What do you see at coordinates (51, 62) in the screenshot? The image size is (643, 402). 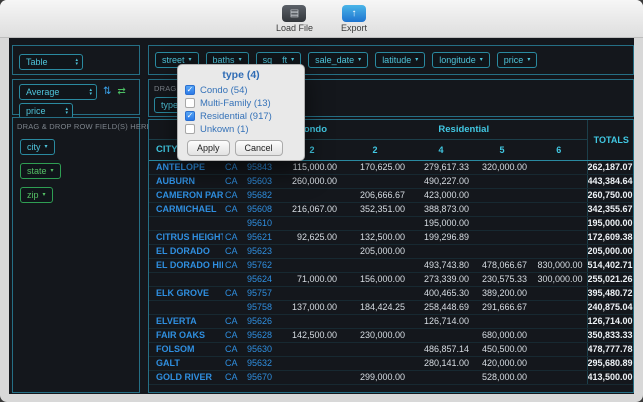 I see `renderer-select: Table ▴ ▾` at bounding box center [51, 62].